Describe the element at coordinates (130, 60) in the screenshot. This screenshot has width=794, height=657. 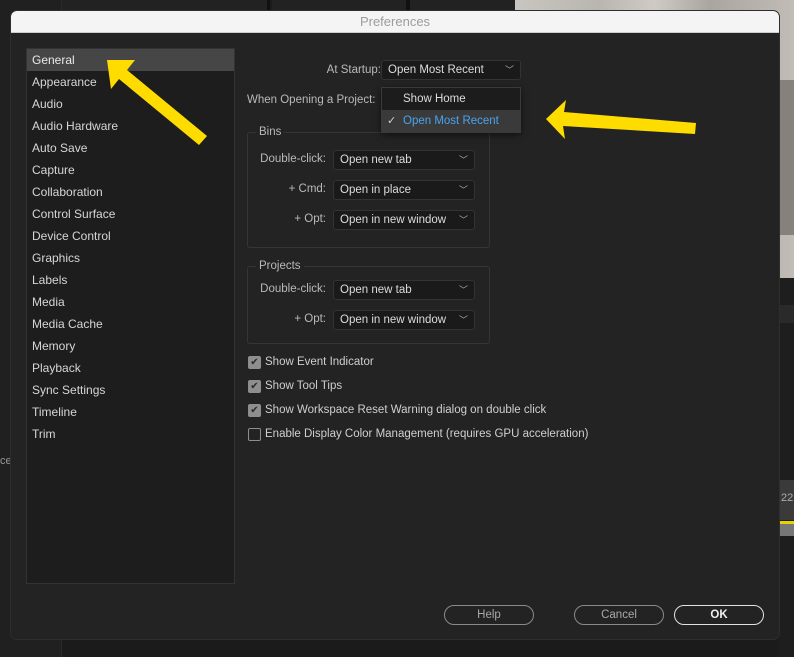
I see `sidebar-item-general: General` at that location.